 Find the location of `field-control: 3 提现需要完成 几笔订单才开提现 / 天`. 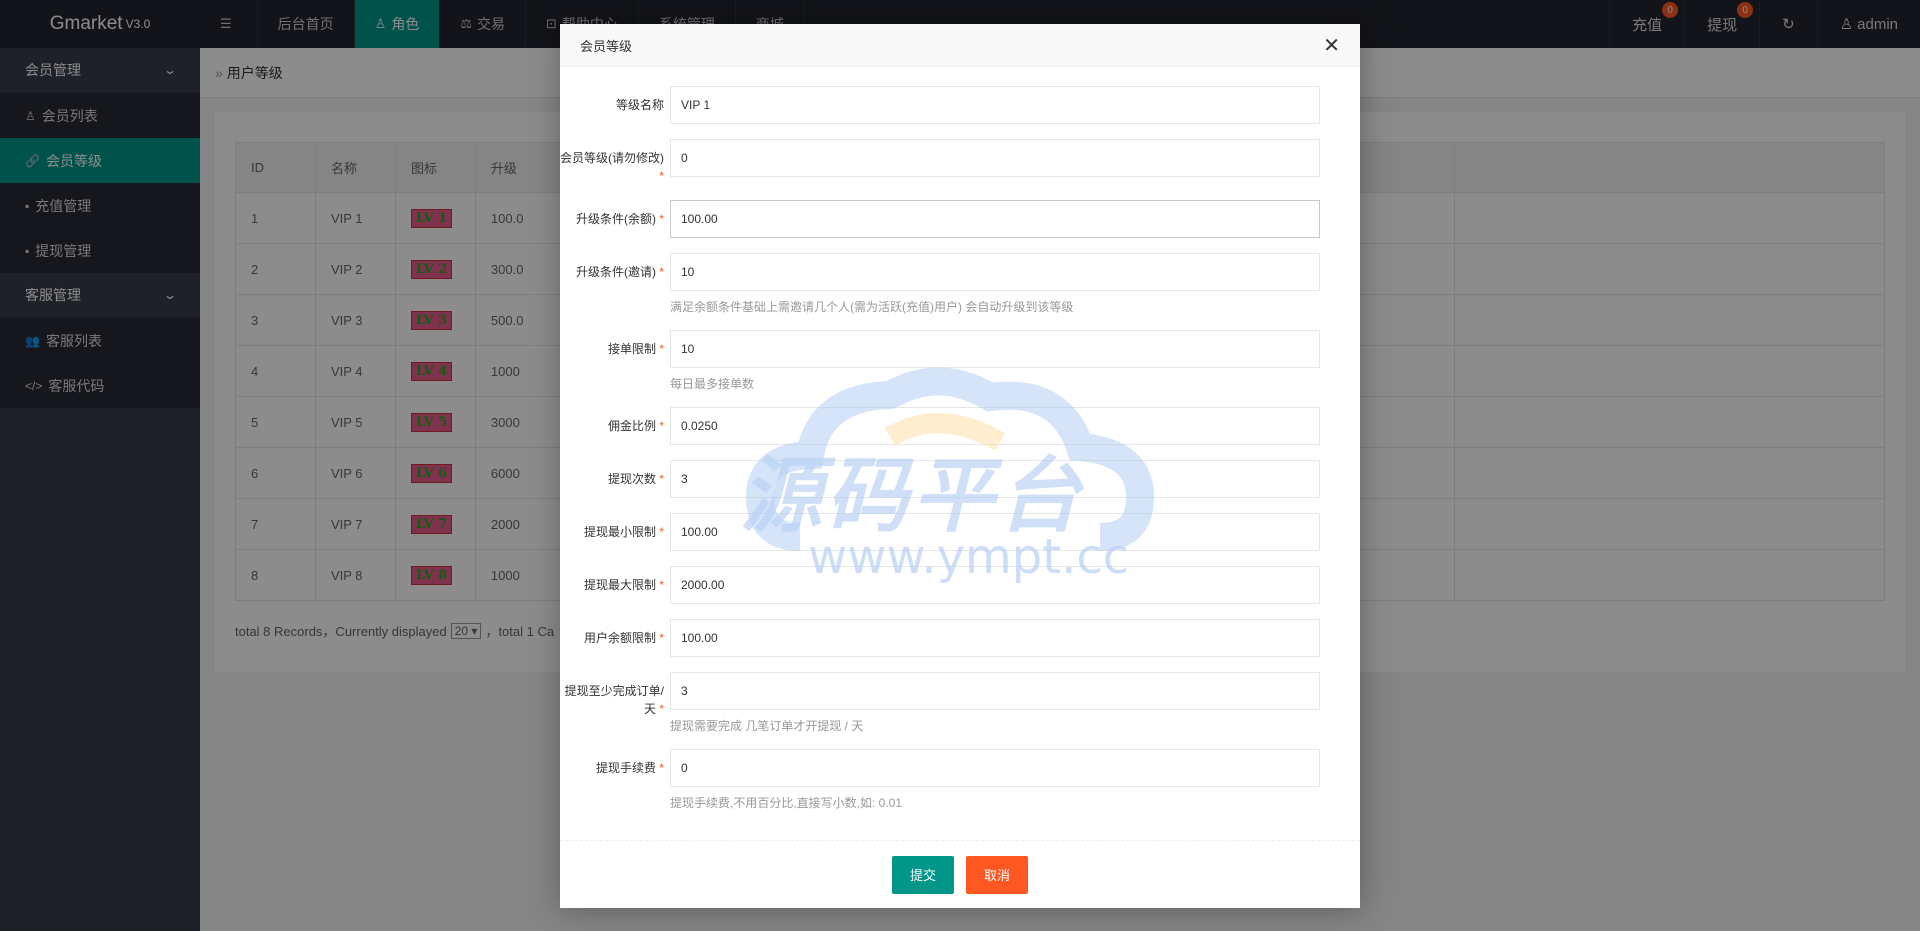

field-control: 3 提现需要完成 几笔订单才开提现 / 天 is located at coordinates (995, 703).